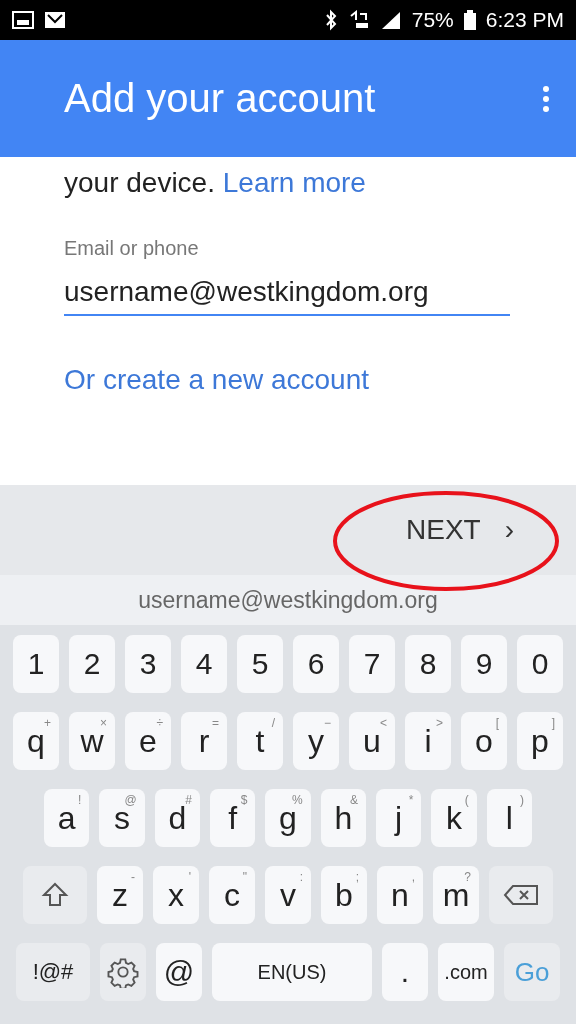 Image resolution: width=576 pixels, height=1024 pixels. I want to click on character-key: ., so click(405, 972).